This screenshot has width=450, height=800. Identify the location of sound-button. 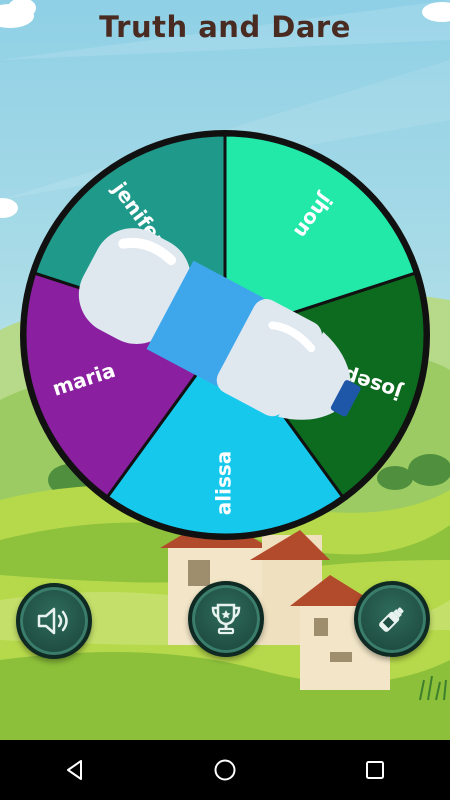
(54, 621).